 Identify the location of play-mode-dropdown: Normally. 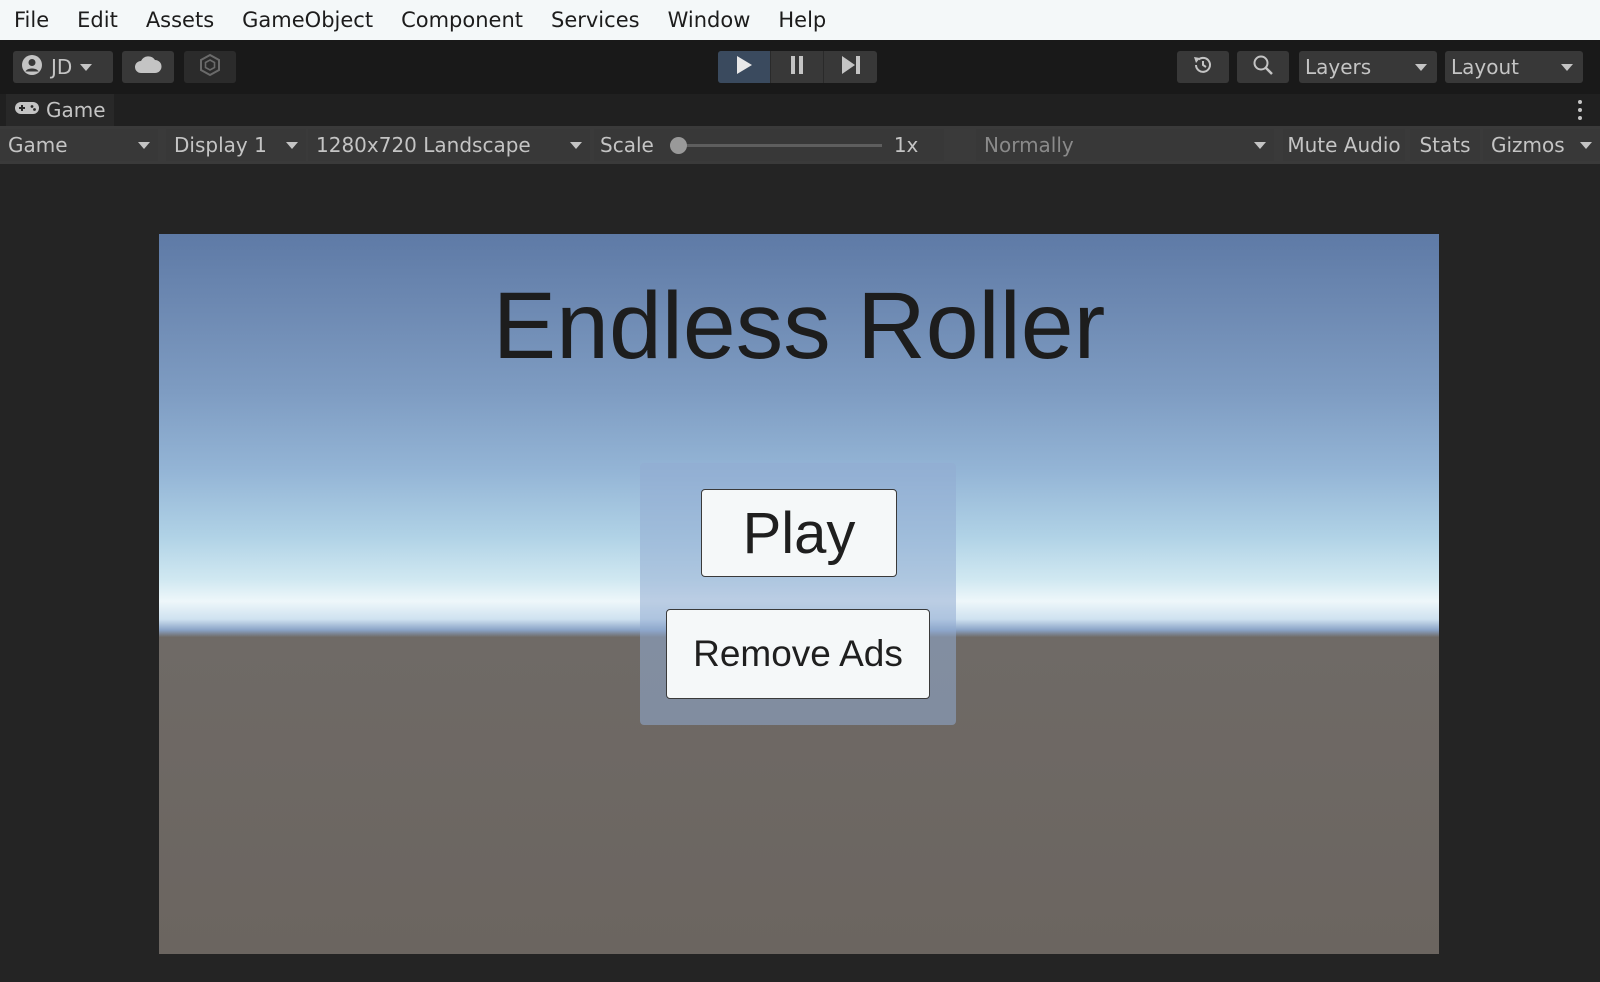
(1125, 145).